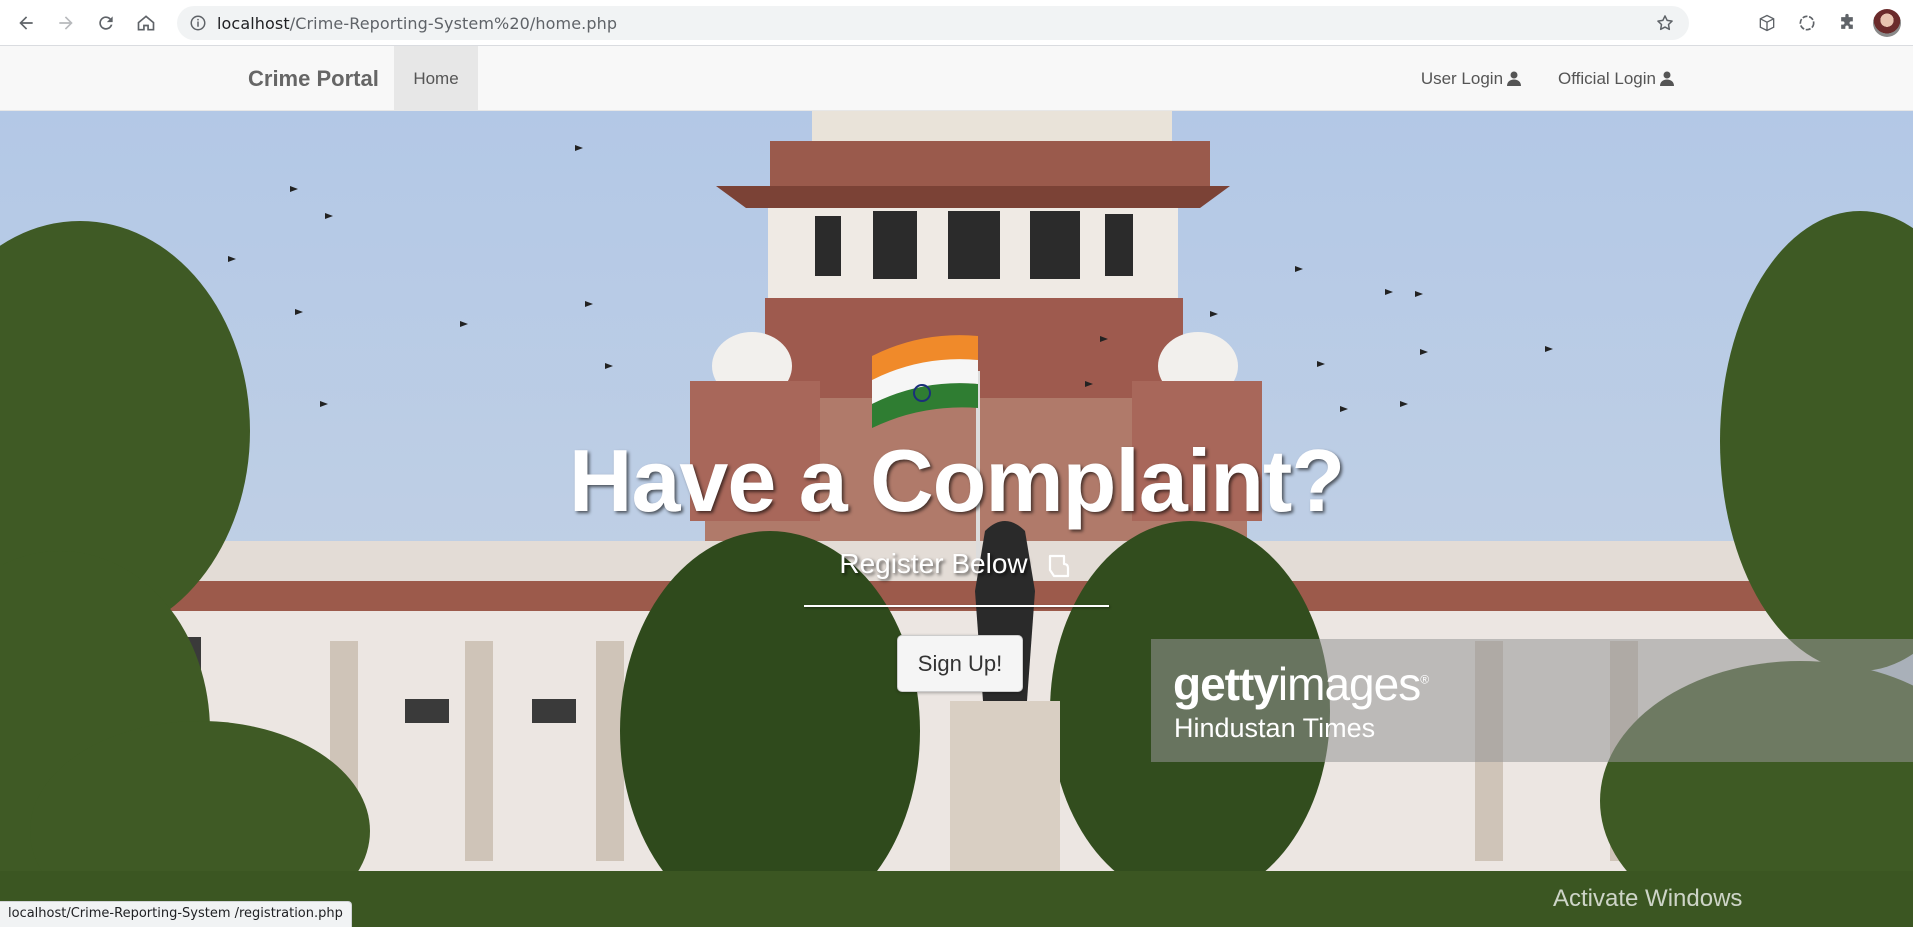 The width and height of the screenshot is (1913, 927). Describe the element at coordinates (933, 563) in the screenshot. I see `register-below-text: Register Below` at that location.